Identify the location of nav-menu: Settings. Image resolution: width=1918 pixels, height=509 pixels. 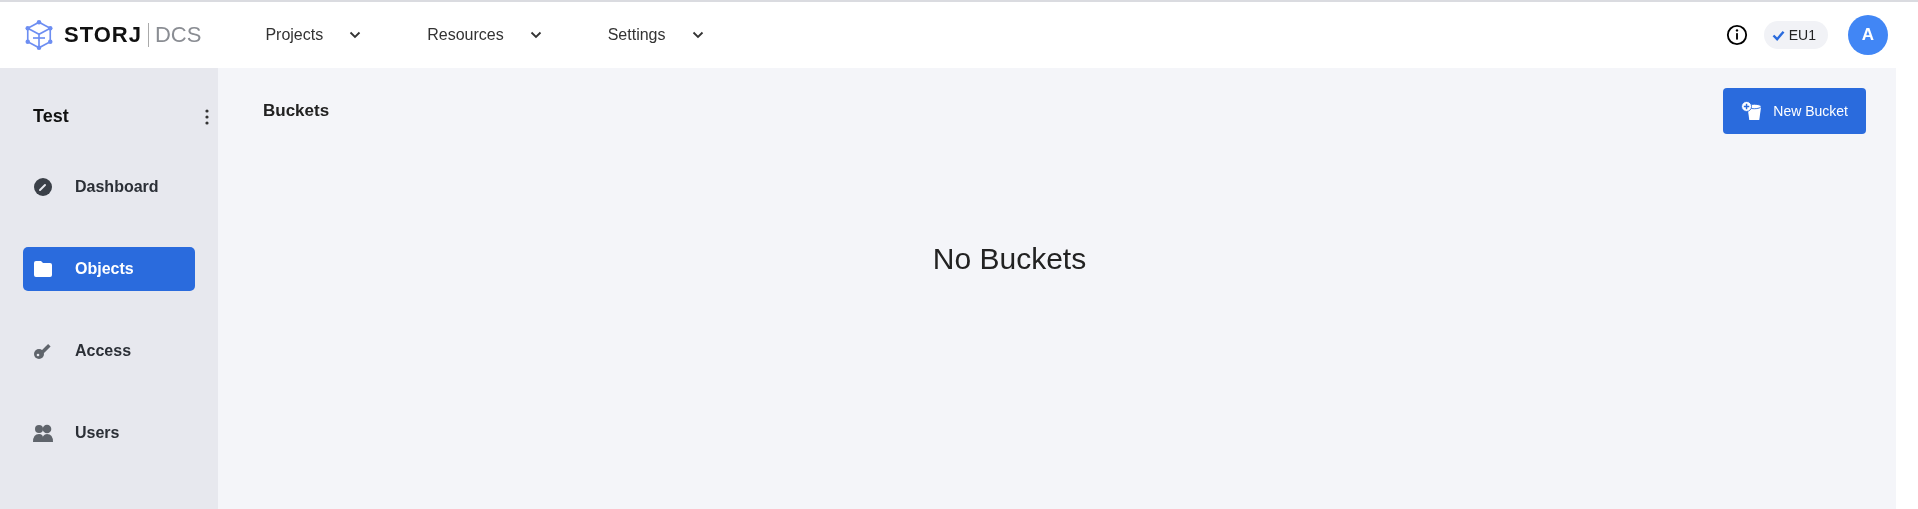
(655, 35).